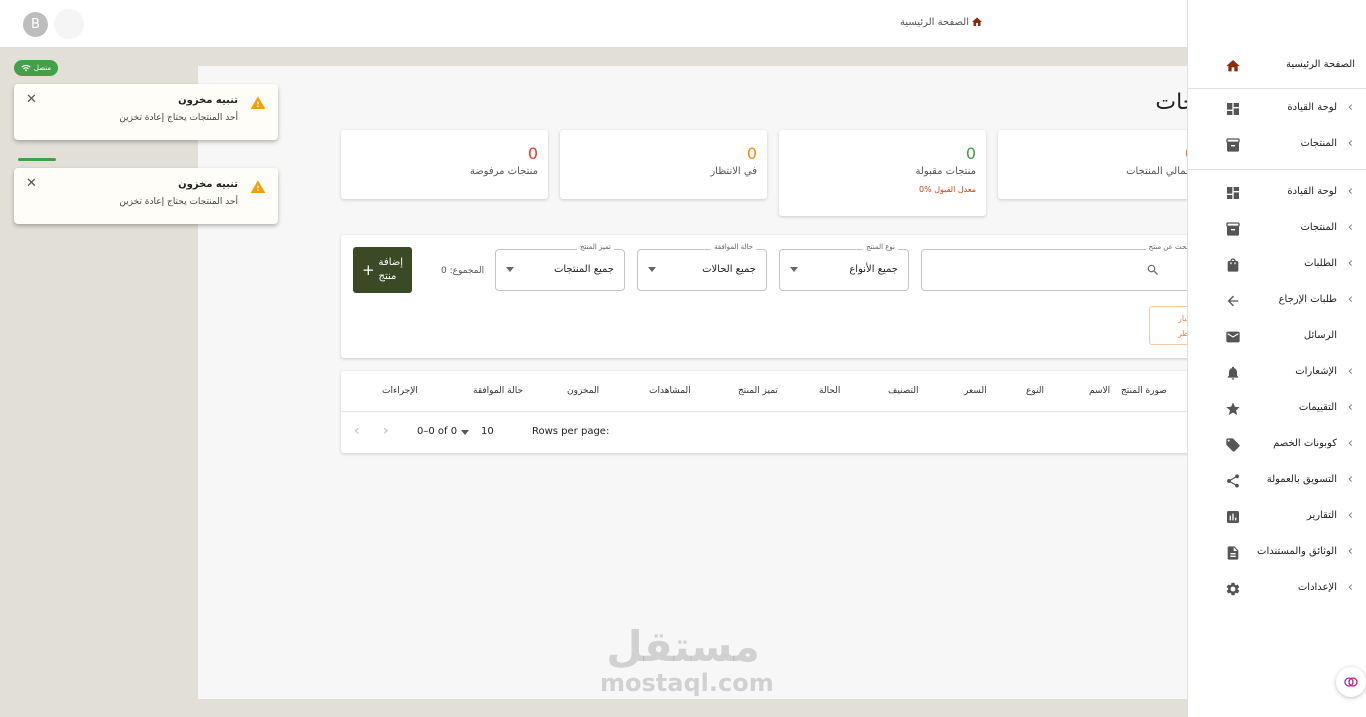 This screenshot has width=1366, height=717. Describe the element at coordinates (1144, 391) in the screenshot. I see `column-header: صورة المنتج` at that location.